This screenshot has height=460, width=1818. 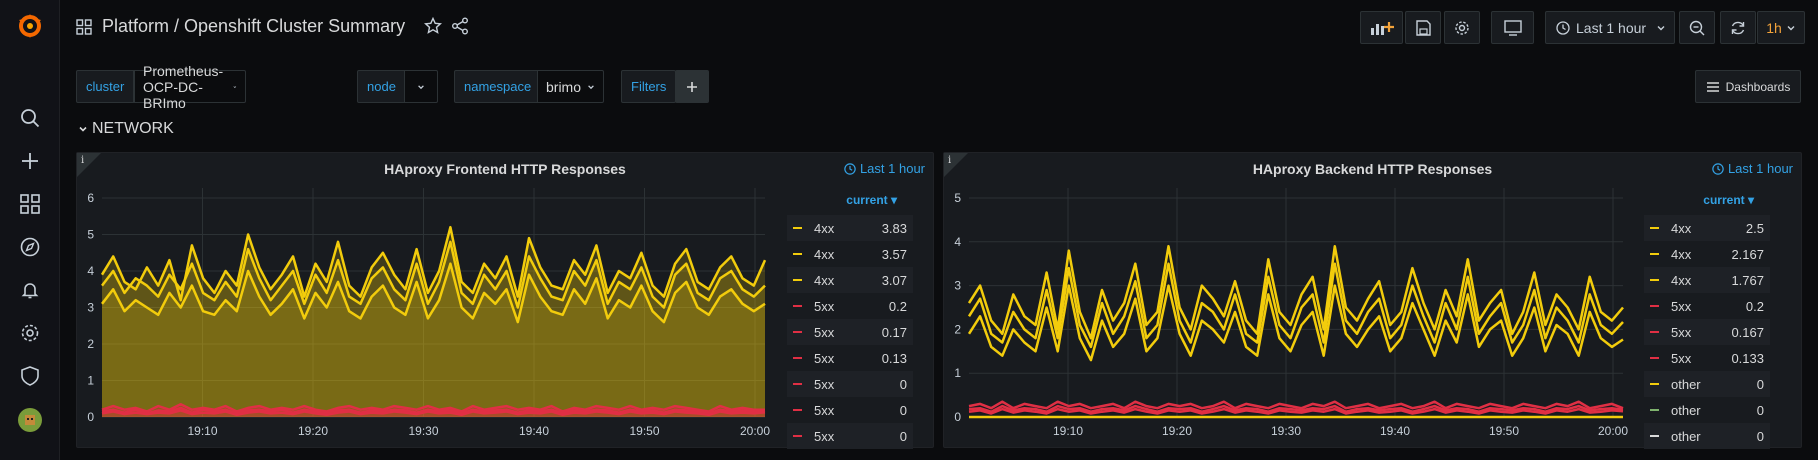 What do you see at coordinates (90, 308) in the screenshot?
I see `y-tick-label: 3` at bounding box center [90, 308].